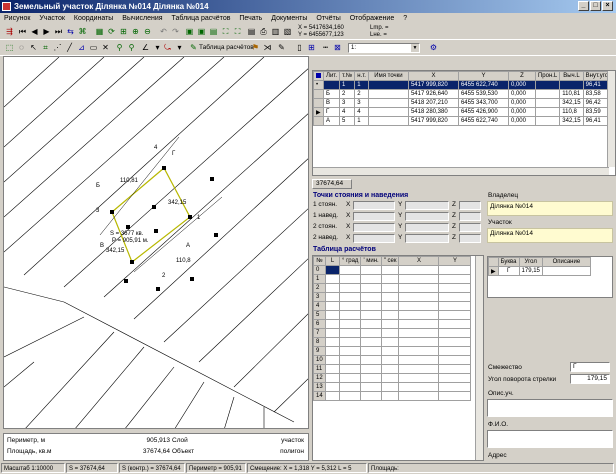 This screenshot has height=474, width=616. What do you see at coordinates (547, 76) in the screenshot?
I see `col-pron-l: Прон.L` at bounding box center [547, 76].